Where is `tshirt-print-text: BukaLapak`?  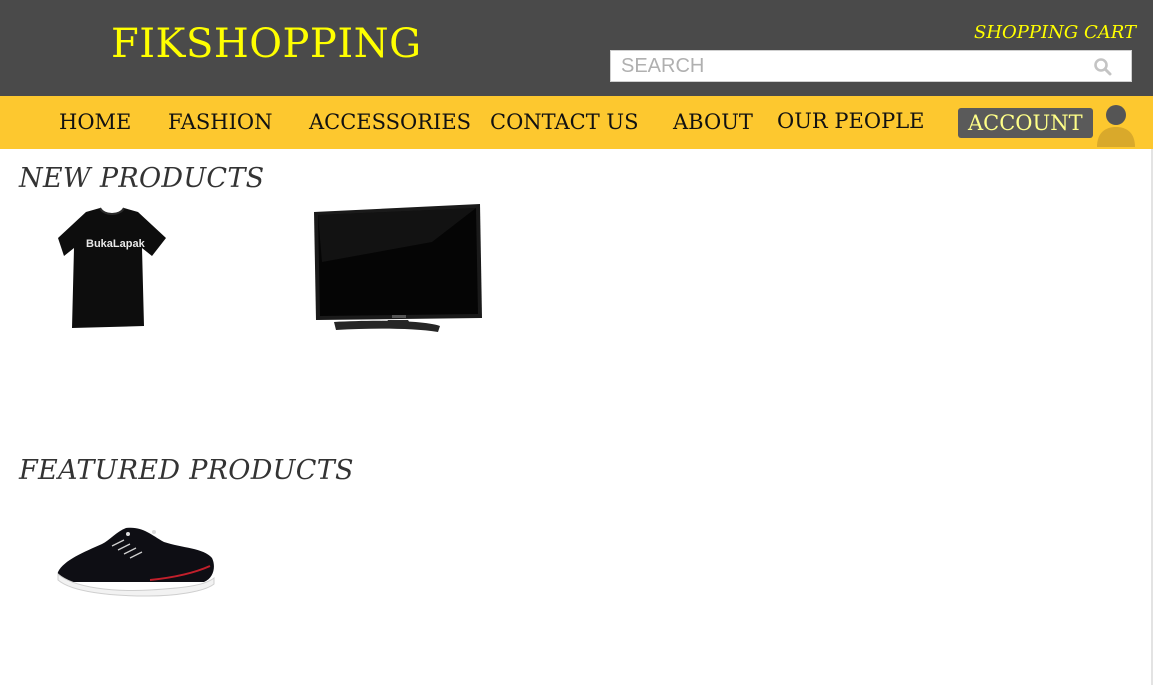 tshirt-print-text: BukaLapak is located at coordinates (116, 244).